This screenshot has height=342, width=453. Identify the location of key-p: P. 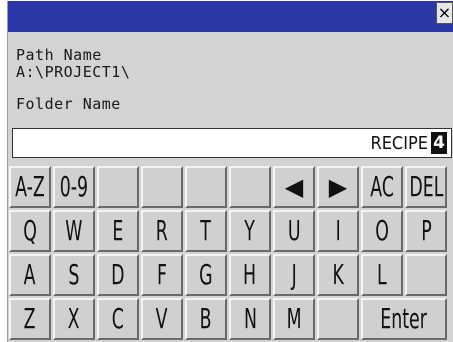
(426, 231).